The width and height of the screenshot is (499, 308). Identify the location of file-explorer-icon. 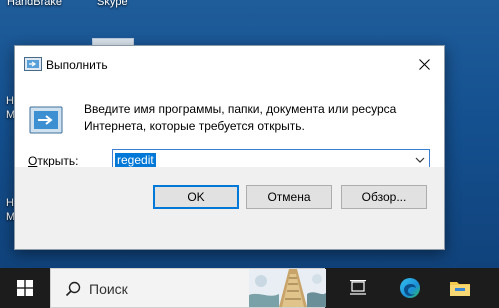
(460, 289).